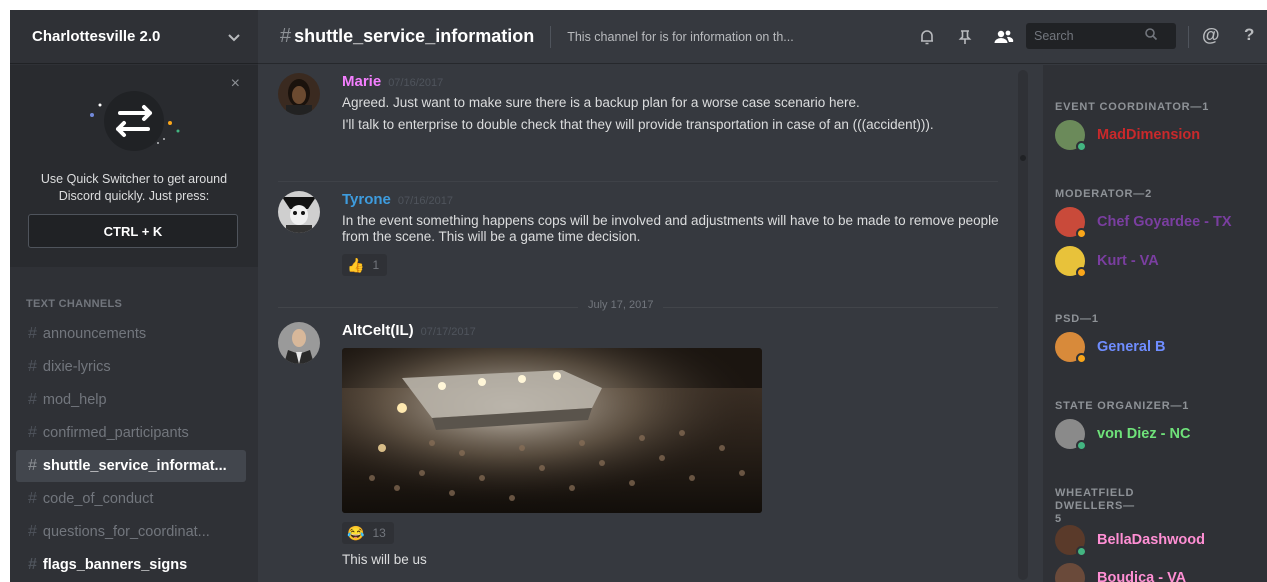  What do you see at coordinates (131, 367) in the screenshot?
I see `channel-item: # dixie-lyrics` at bounding box center [131, 367].